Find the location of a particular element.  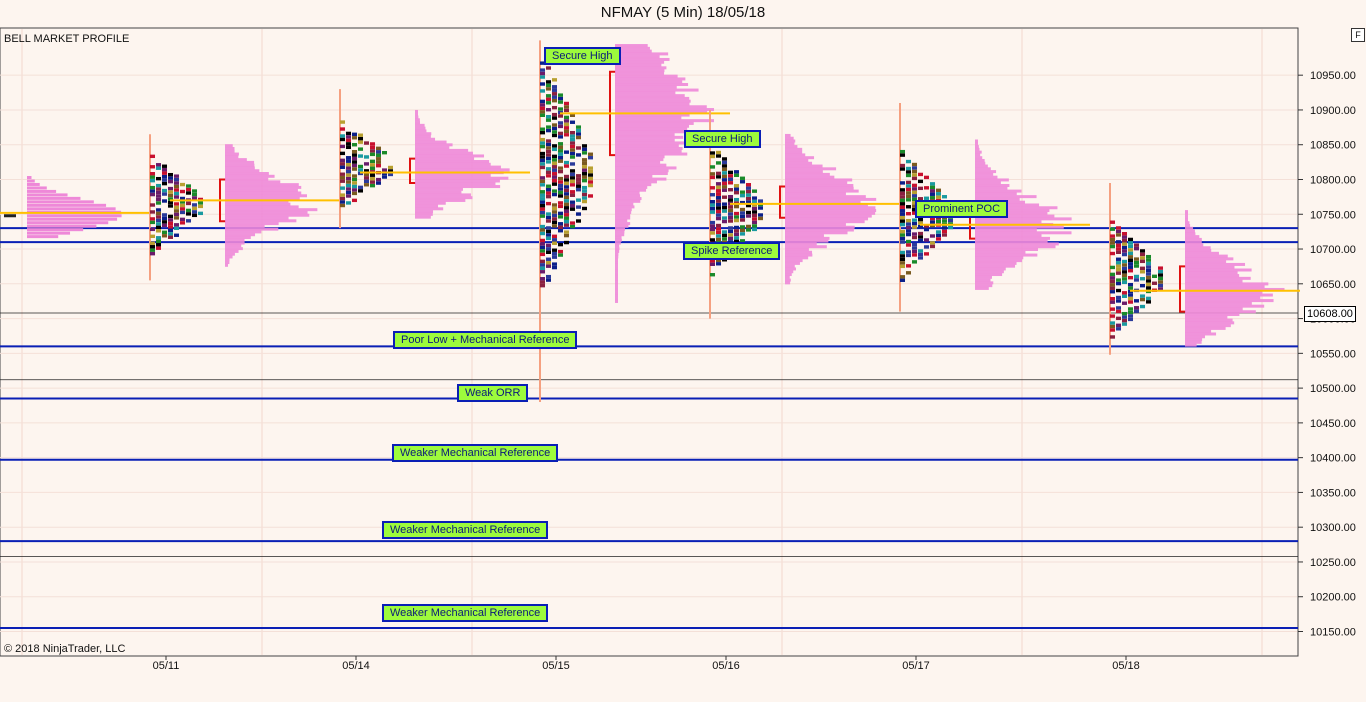

time-axis: 05/11 05/14 05/15 05/16 05/17 05/18 is located at coordinates (646, 664).